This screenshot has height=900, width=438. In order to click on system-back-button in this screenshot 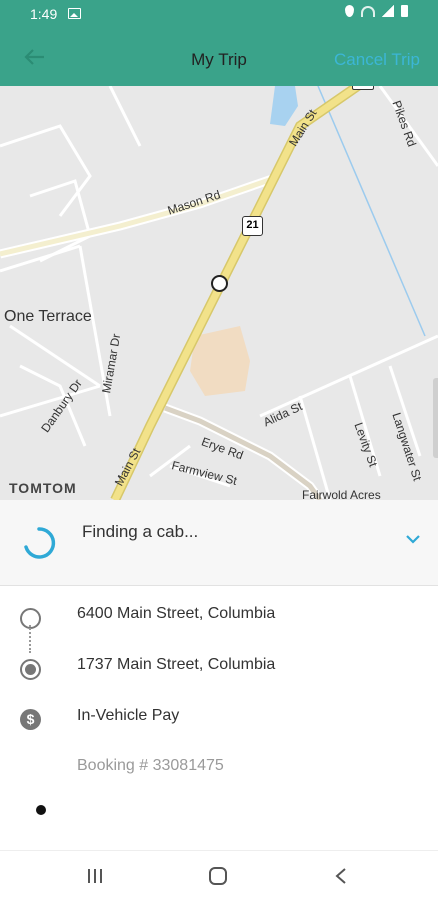, I will do `click(341, 876)`.